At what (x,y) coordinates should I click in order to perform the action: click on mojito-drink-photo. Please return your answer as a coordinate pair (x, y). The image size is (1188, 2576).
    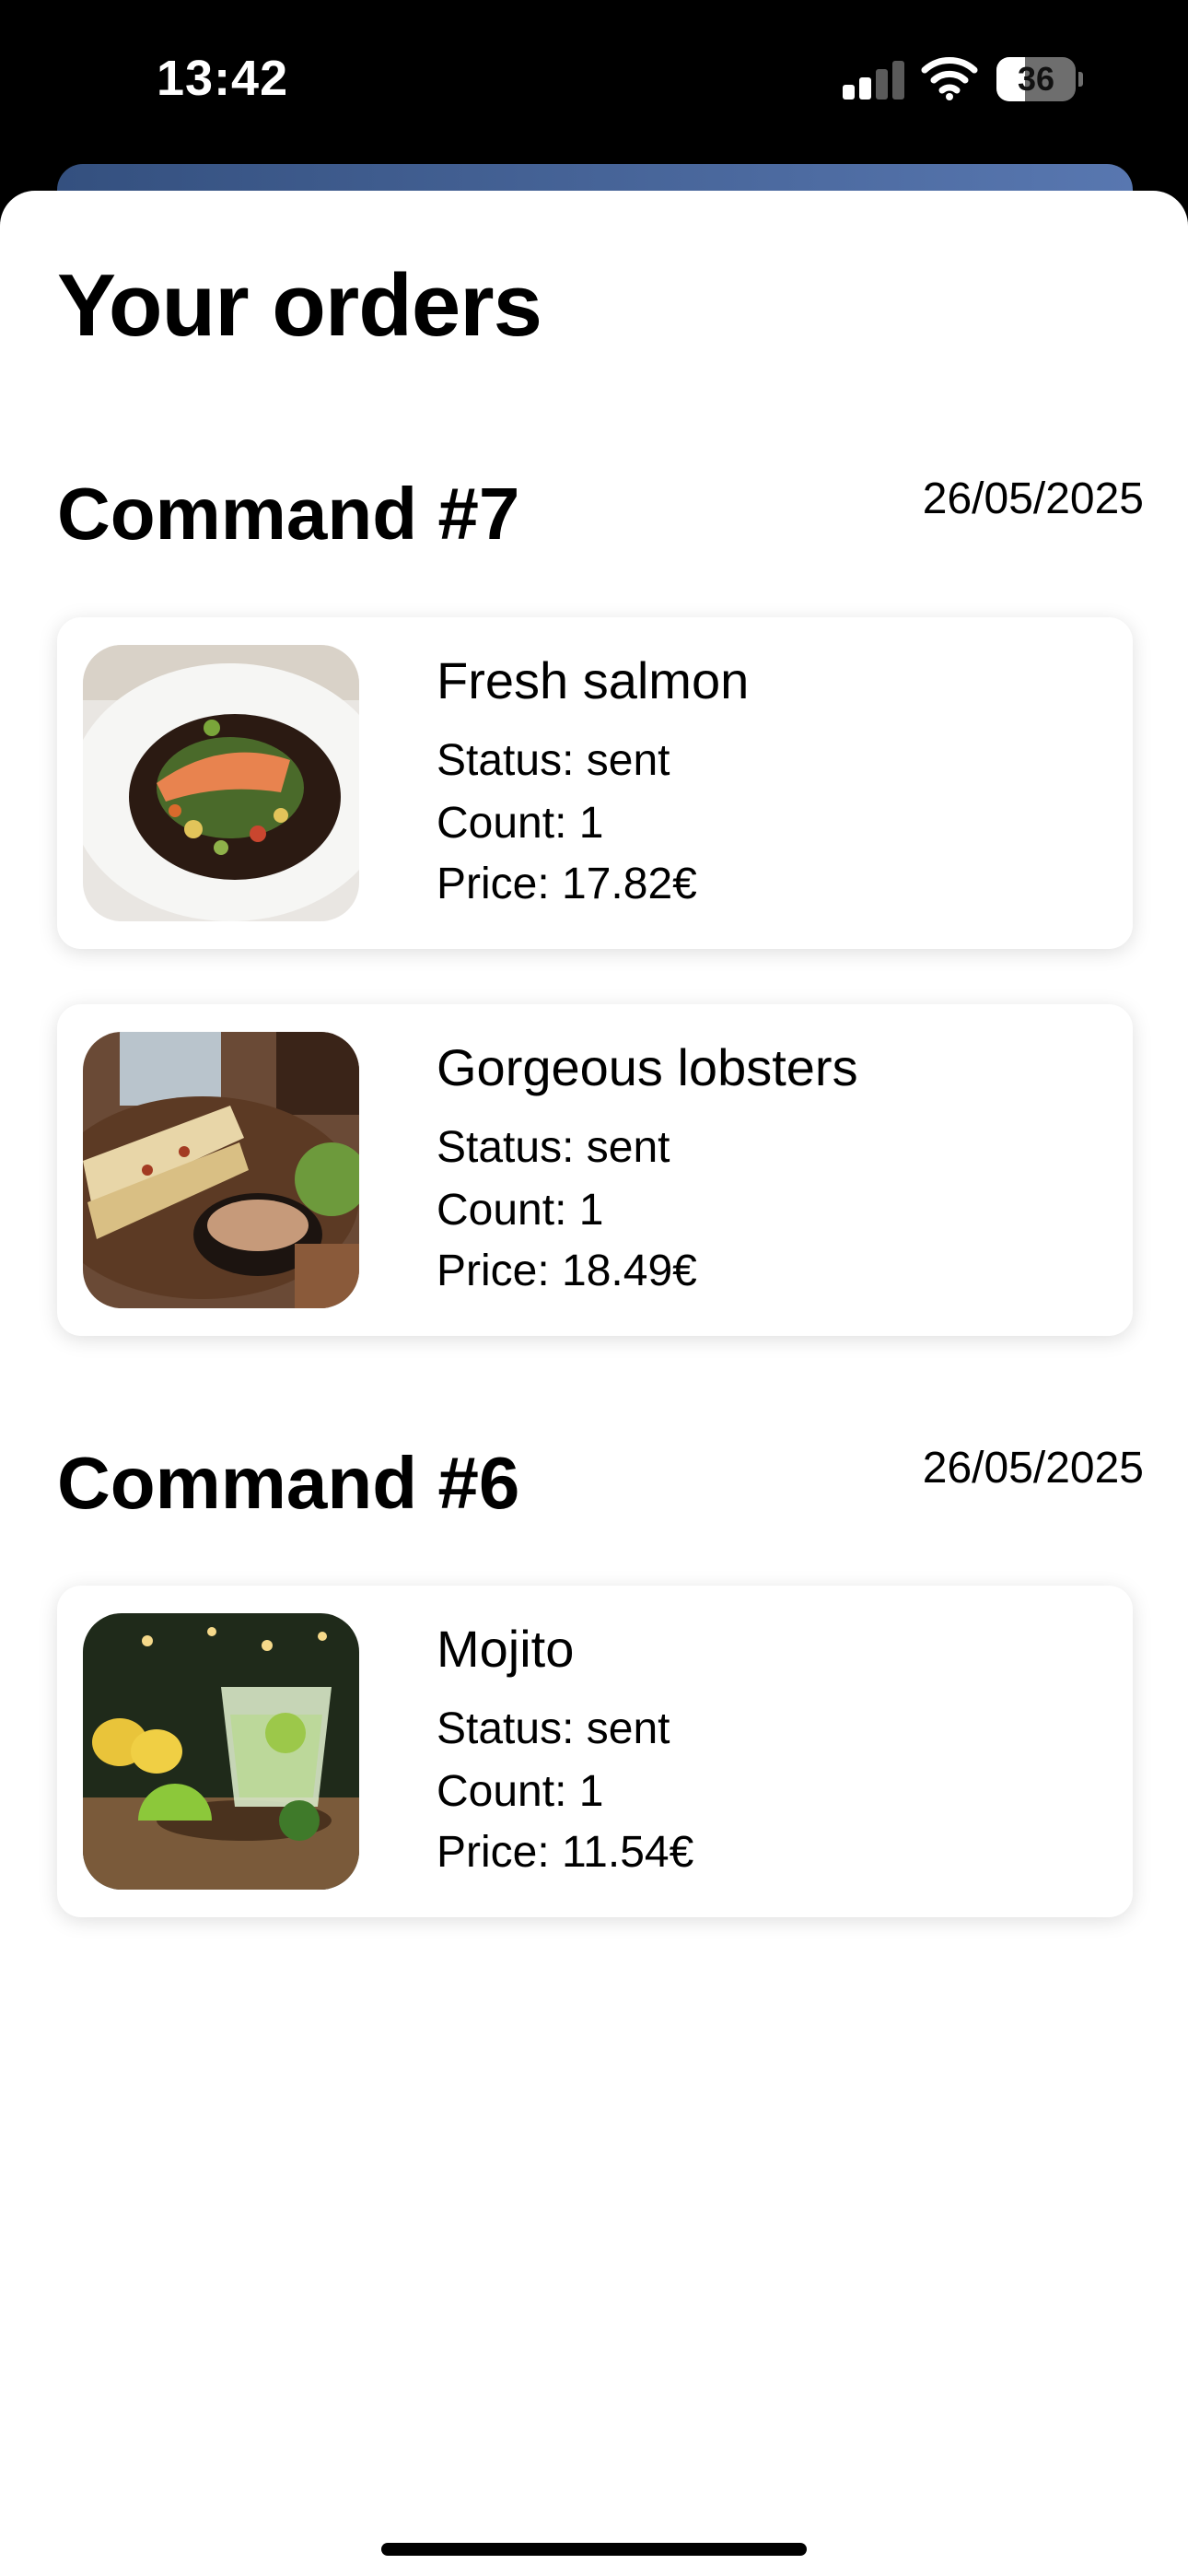
    Looking at the image, I should click on (221, 1751).